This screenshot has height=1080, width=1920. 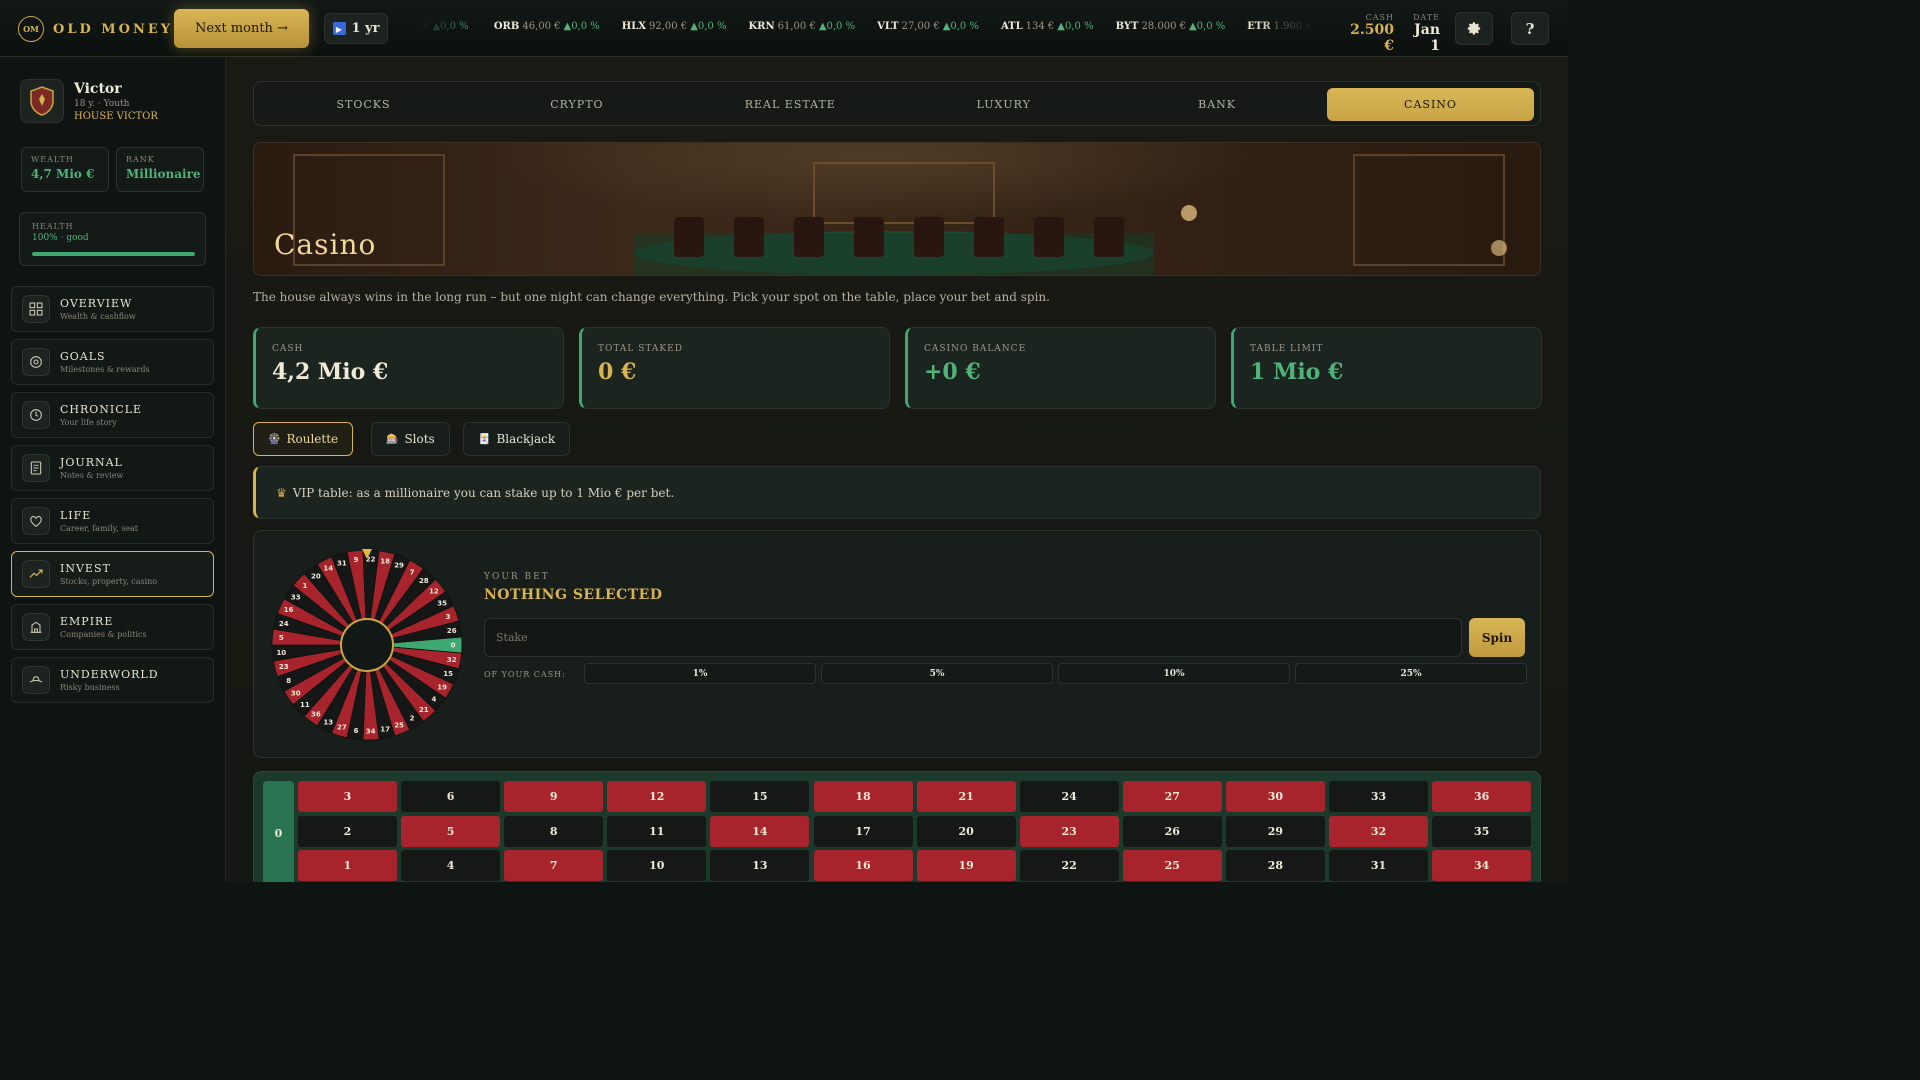 I want to click on table-cell-33: 33, so click(x=1378, y=796).